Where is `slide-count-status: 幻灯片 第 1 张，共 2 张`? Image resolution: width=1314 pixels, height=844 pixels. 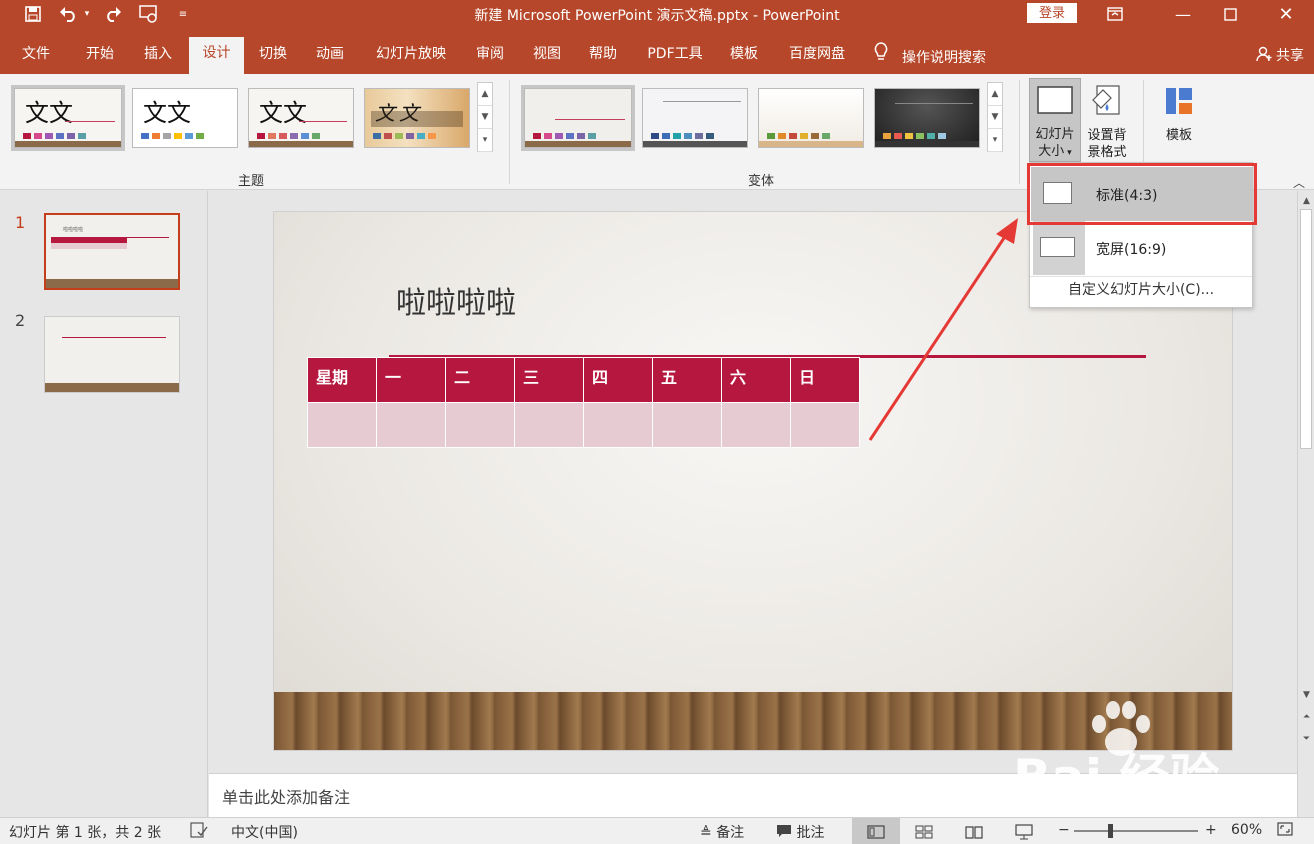
slide-count-status: 幻灯片 第 1 张，共 2 张 is located at coordinates (85, 833).